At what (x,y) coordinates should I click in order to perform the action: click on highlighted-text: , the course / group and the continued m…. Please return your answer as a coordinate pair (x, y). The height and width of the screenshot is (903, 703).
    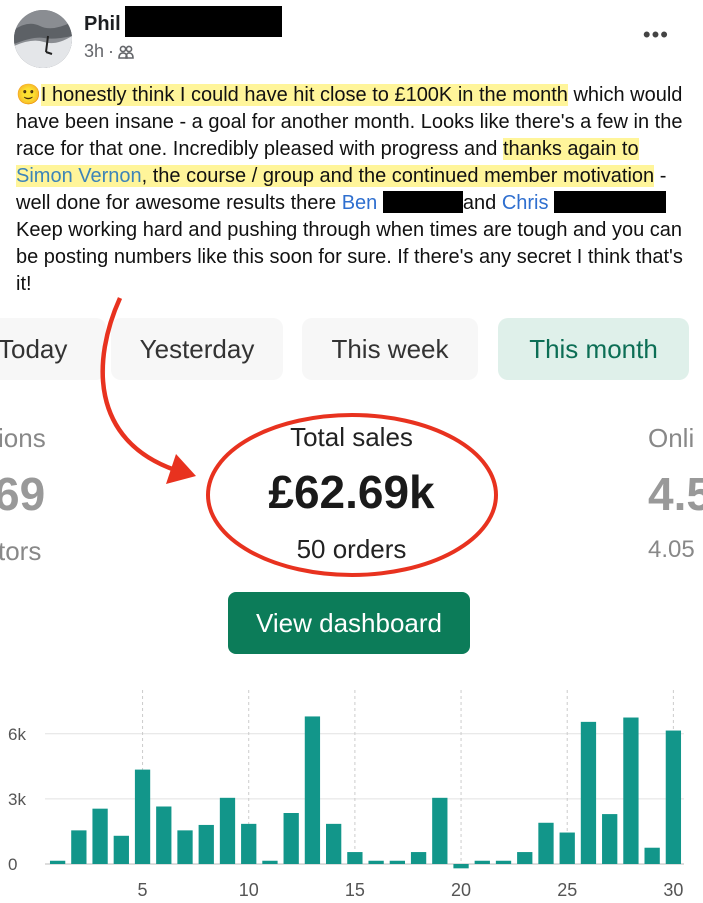
    Looking at the image, I should click on (398, 176).